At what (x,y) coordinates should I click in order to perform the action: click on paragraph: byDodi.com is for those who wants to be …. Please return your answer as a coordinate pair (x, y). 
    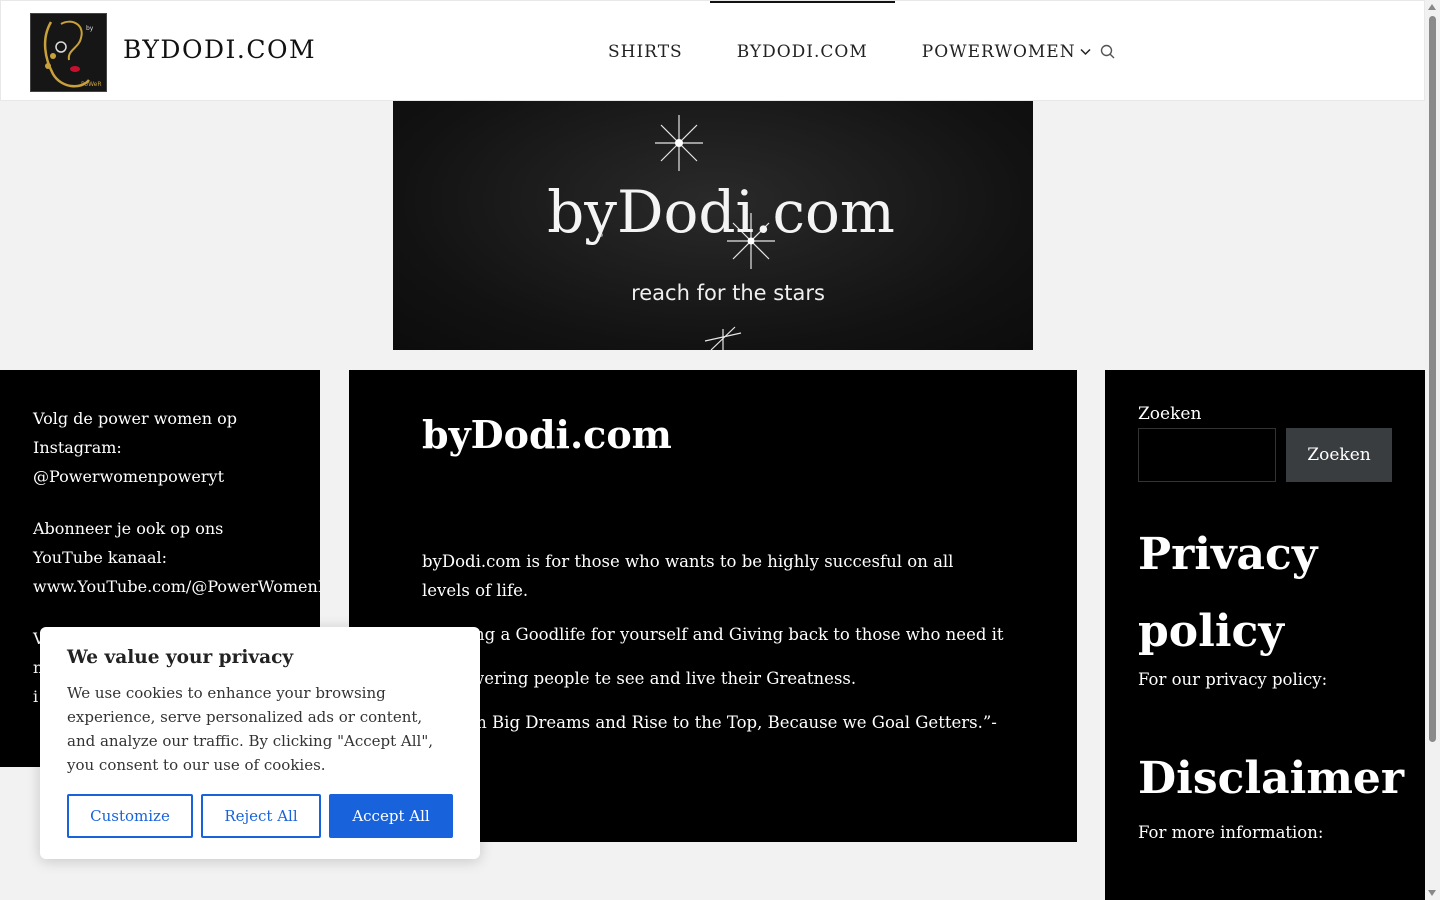
    Looking at the image, I should click on (688, 576).